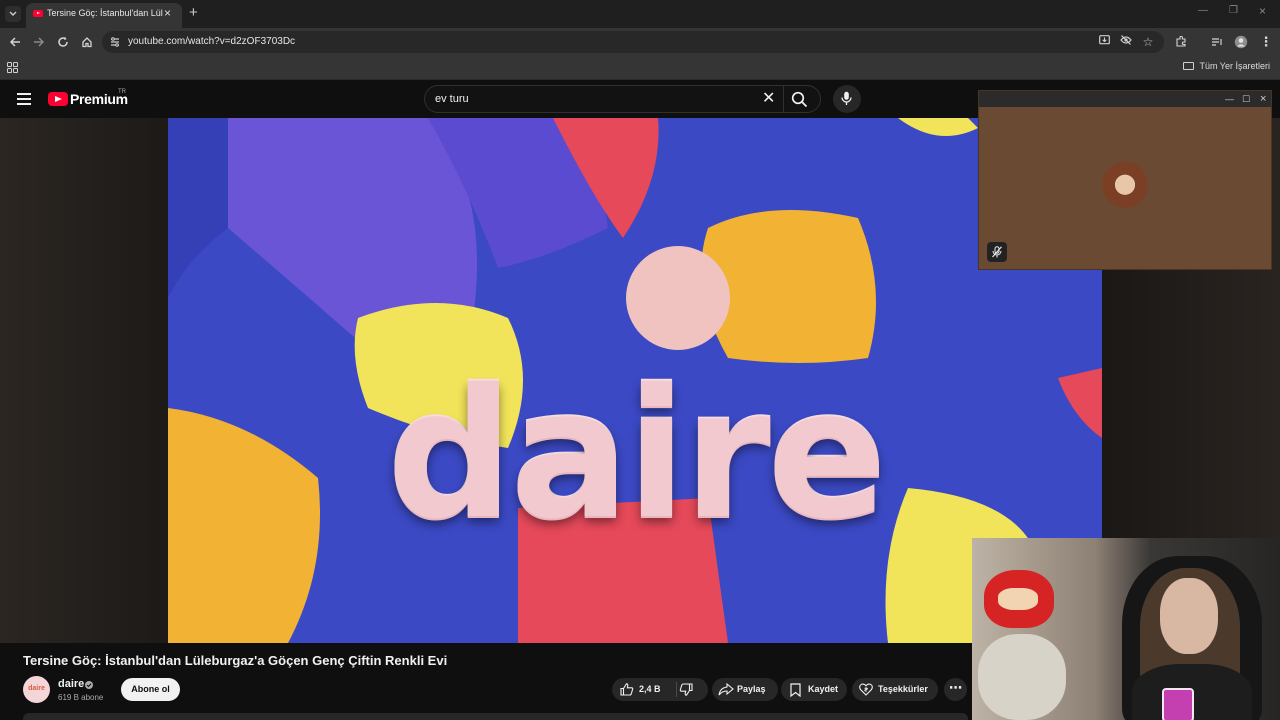 The width and height of the screenshot is (1280, 720). Describe the element at coordinates (24, 99) in the screenshot. I see `hamburger-icon` at that location.